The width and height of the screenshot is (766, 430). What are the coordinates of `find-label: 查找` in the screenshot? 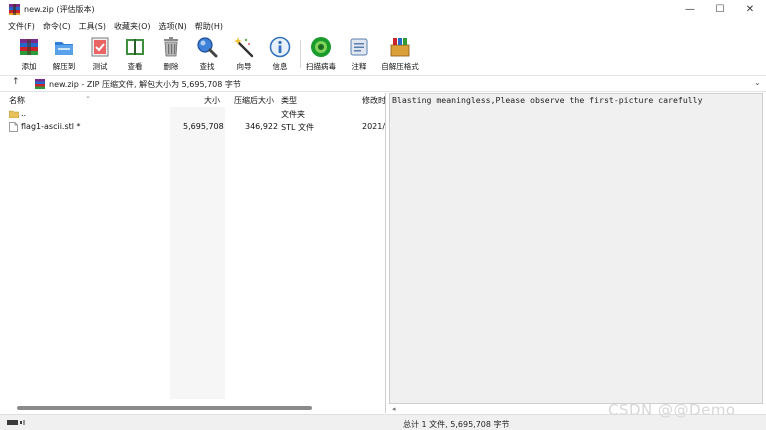 It's located at (207, 66).